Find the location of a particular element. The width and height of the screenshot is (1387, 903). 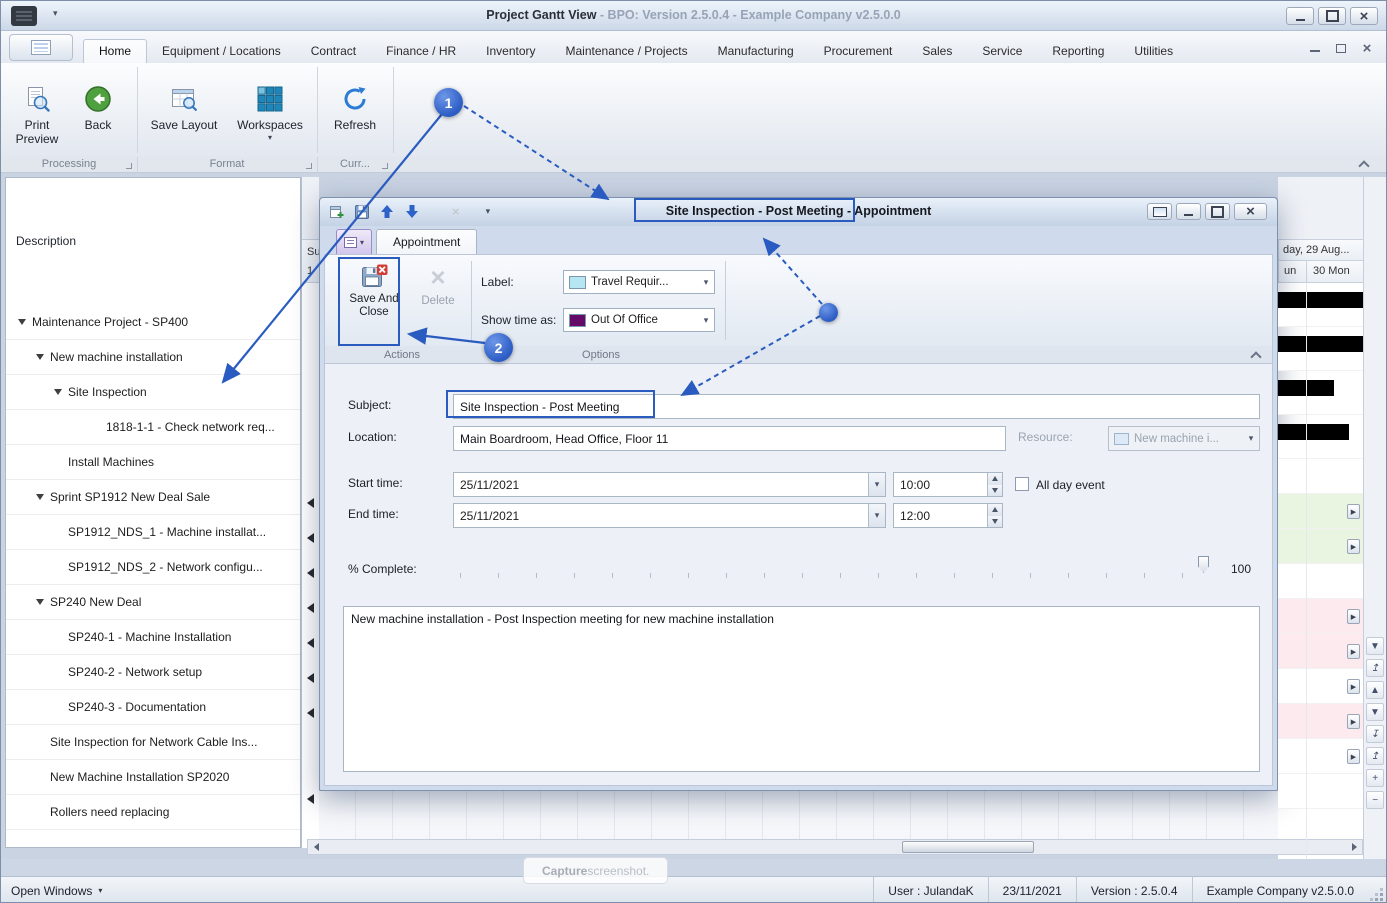

tree-item: Sprint SP1912 New Deal Sale is located at coordinates (153, 497).